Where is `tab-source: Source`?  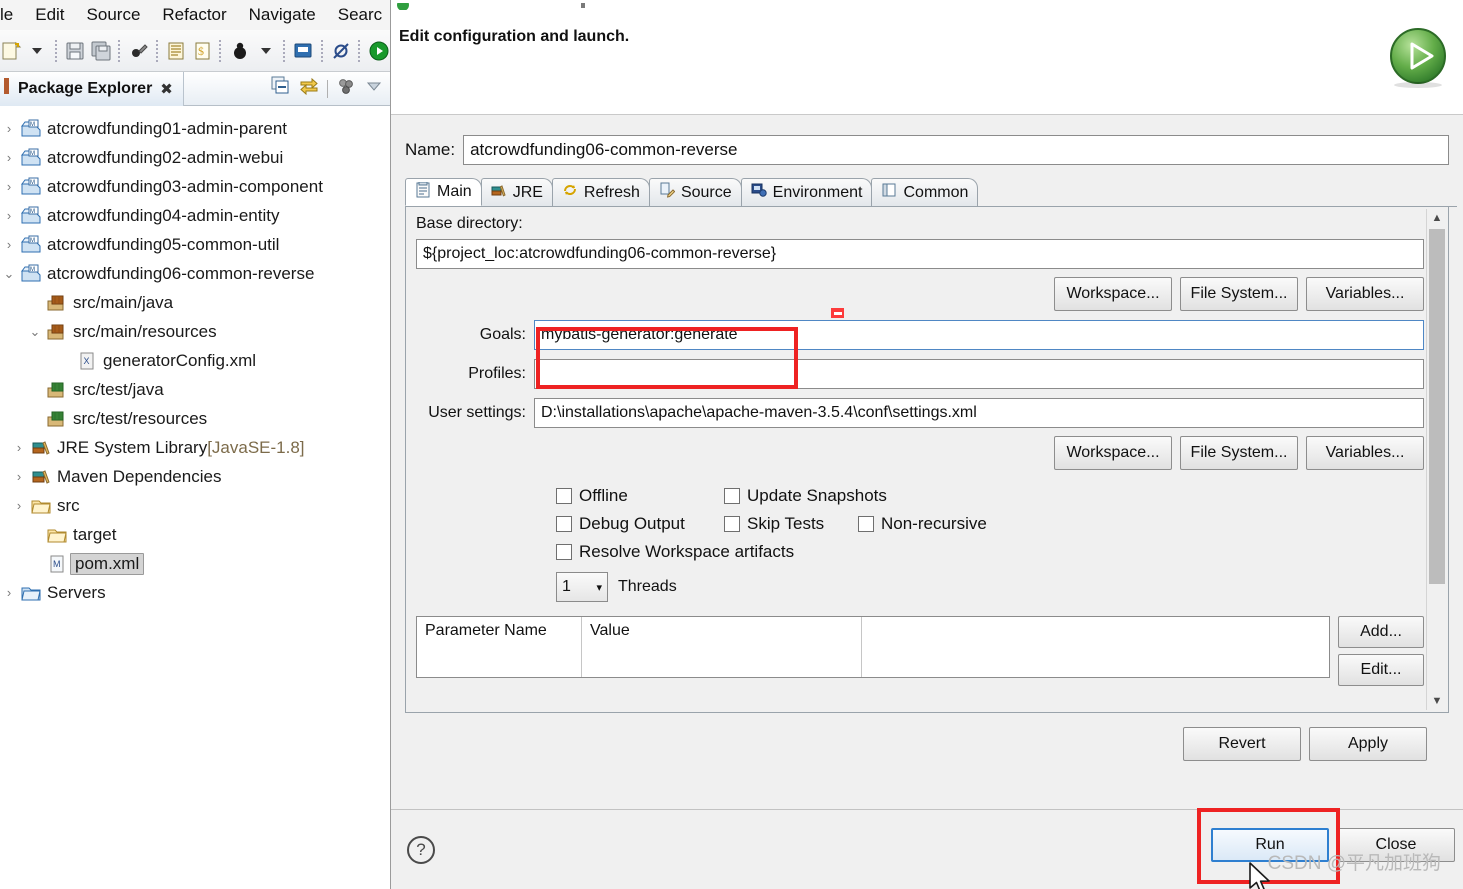 tab-source: Source is located at coordinates (695, 192).